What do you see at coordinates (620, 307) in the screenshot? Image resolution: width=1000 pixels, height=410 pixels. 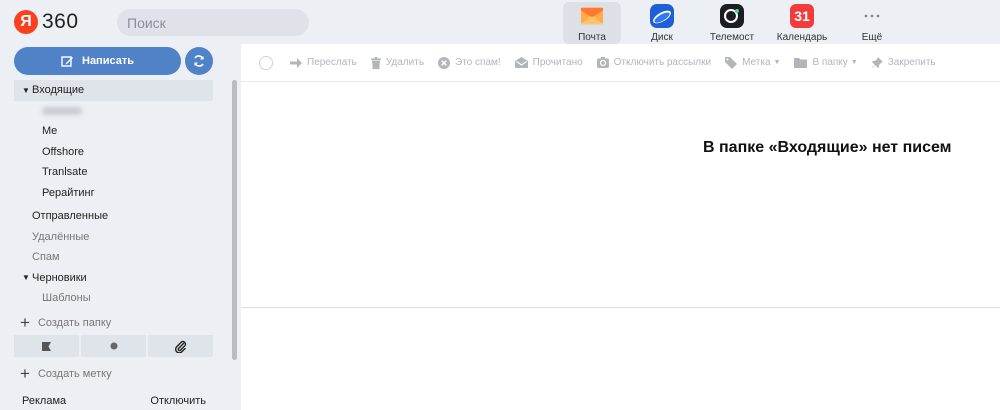 I see `content-divider` at bounding box center [620, 307].